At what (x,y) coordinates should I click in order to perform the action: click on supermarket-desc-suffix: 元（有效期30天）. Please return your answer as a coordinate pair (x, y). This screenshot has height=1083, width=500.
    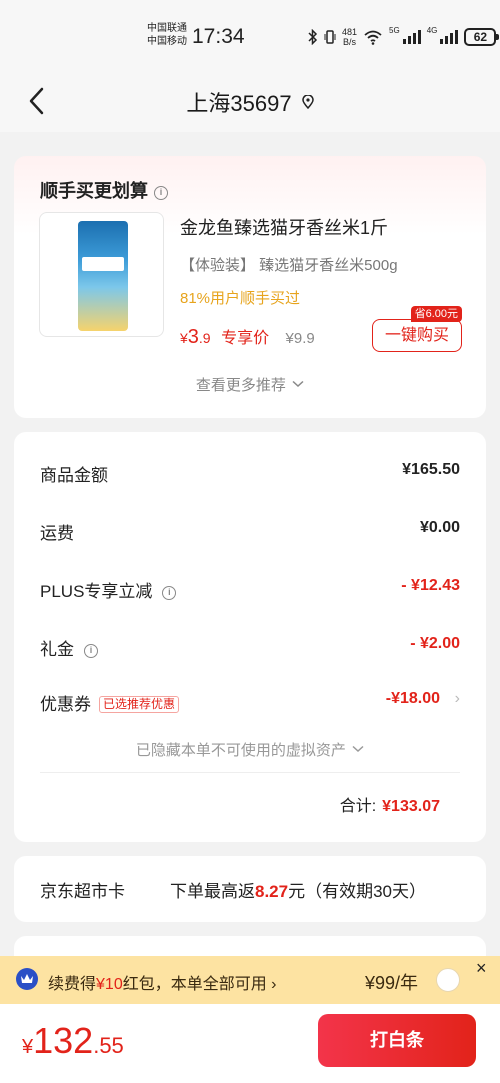
    Looking at the image, I should click on (357, 891).